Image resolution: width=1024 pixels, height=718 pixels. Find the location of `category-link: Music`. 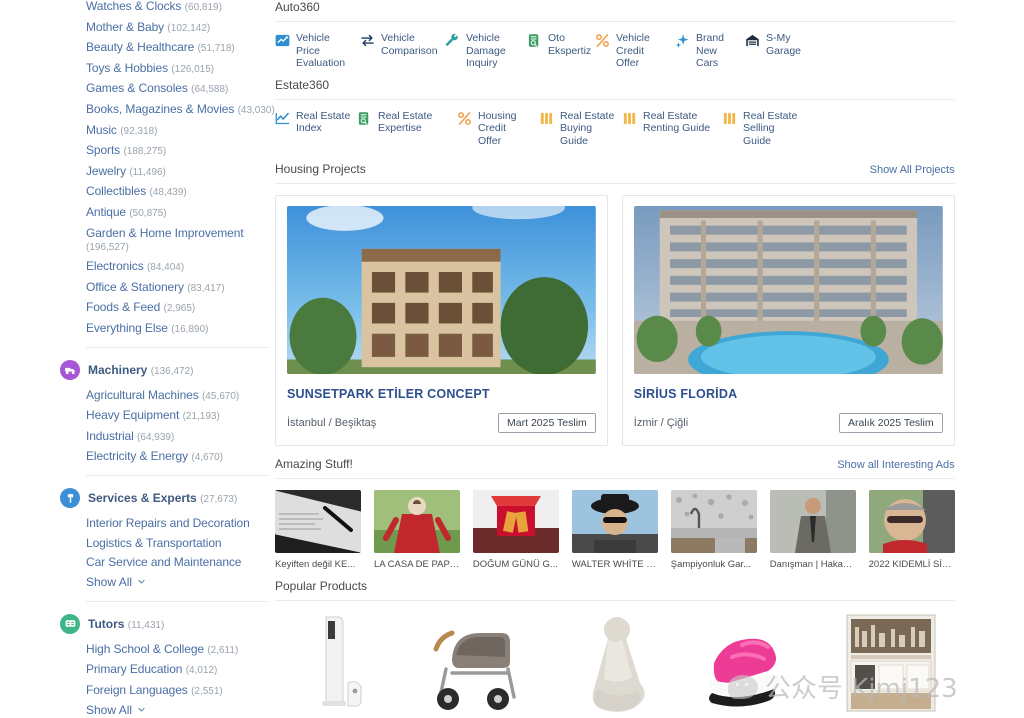

category-link: Music is located at coordinates (101, 130).